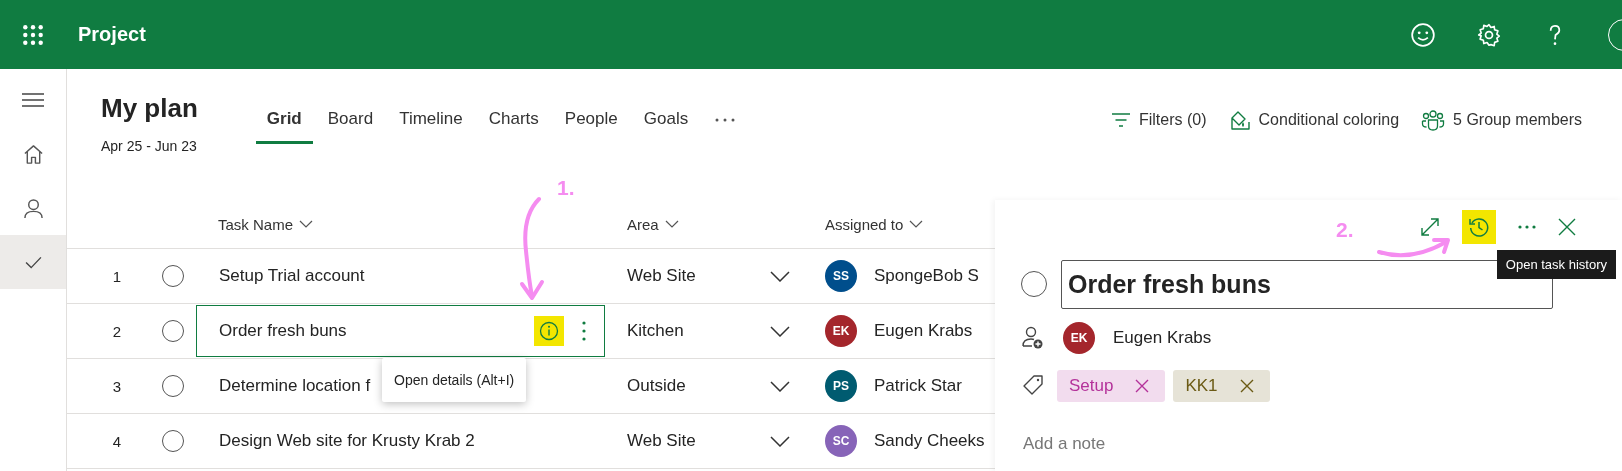 The image size is (1622, 471). Describe the element at coordinates (116, 331) in the screenshot. I see `row-number: 2` at that location.